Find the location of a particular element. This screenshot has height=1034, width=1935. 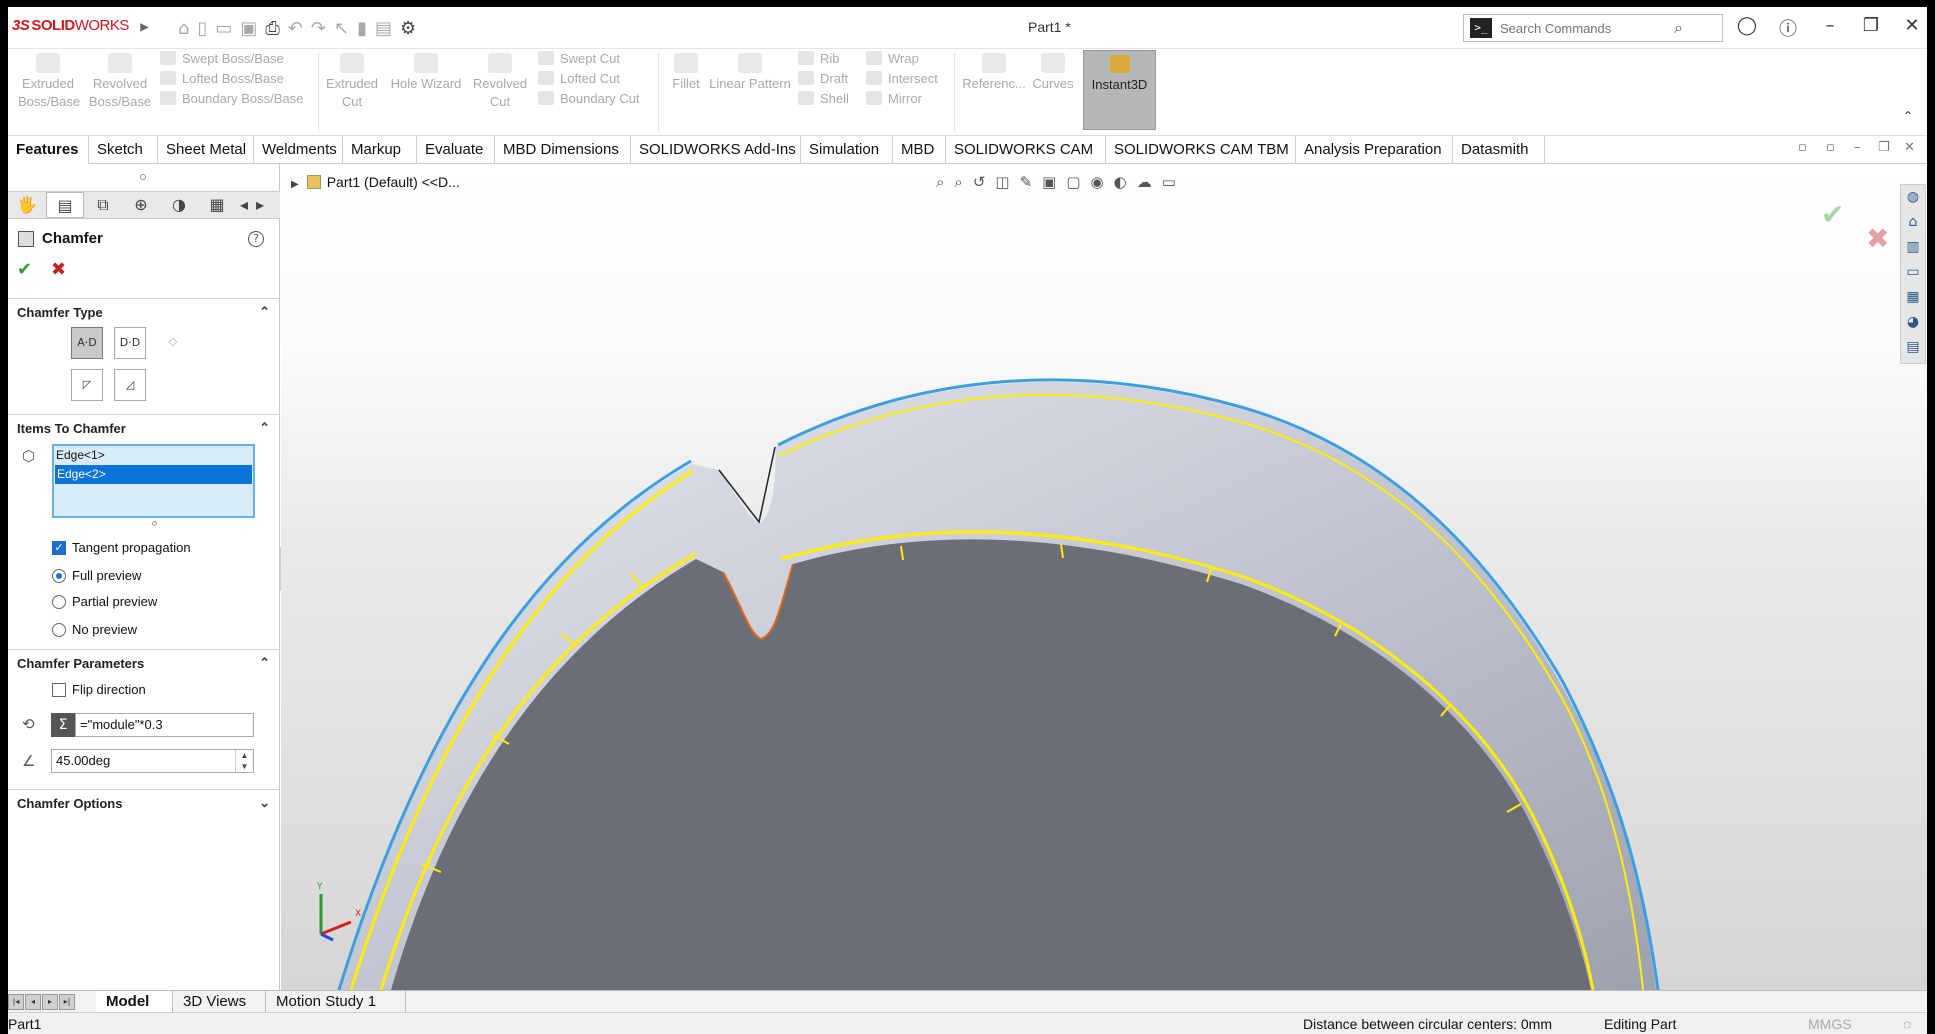

partial-preview-option: Partial preview is located at coordinates (104, 601).